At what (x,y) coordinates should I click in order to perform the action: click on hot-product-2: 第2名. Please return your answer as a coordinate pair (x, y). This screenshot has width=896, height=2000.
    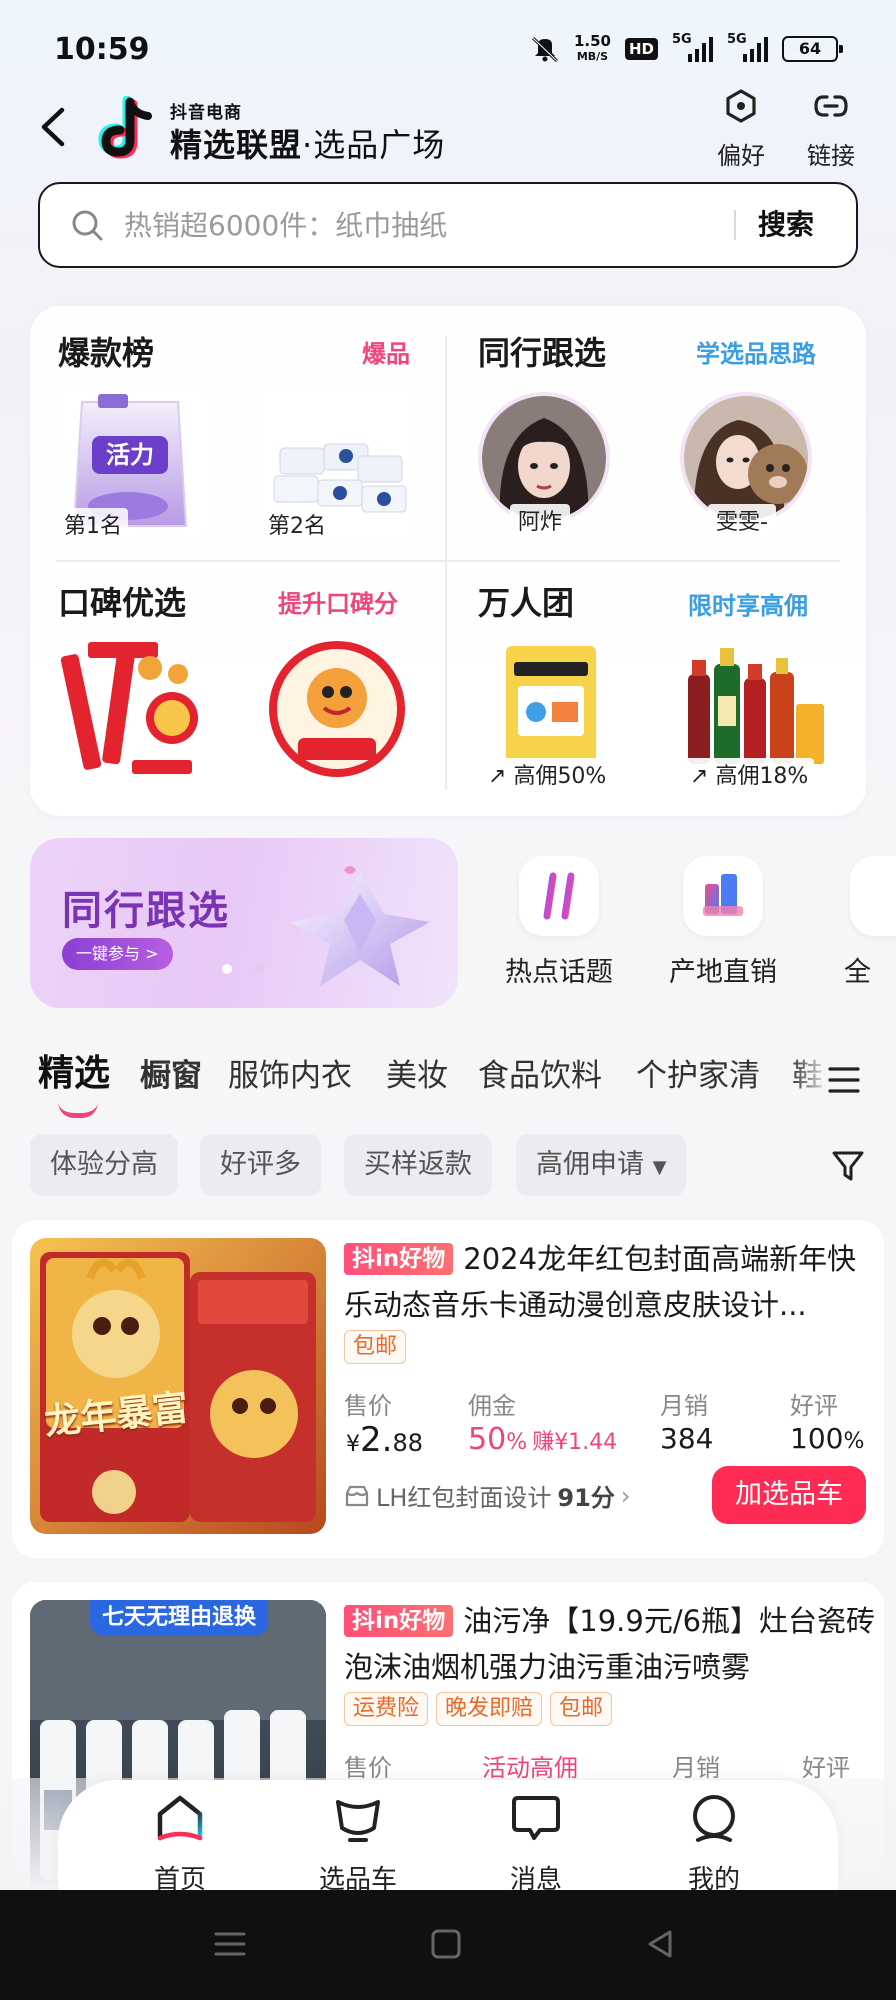
    Looking at the image, I should click on (337, 465).